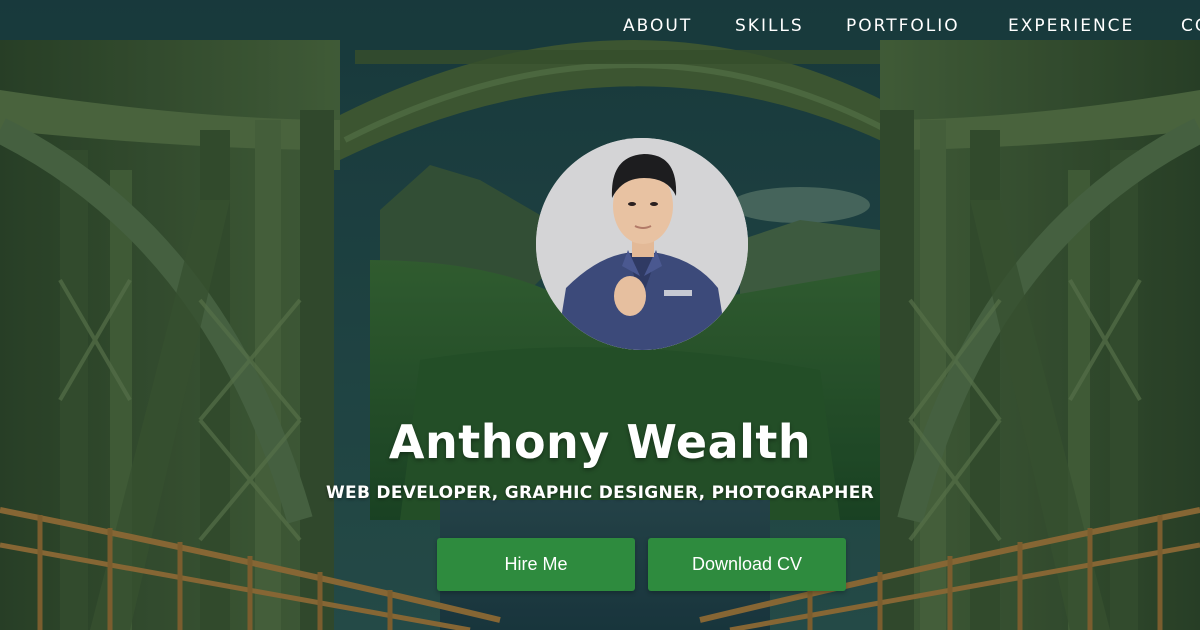 This screenshot has height=630, width=1200. I want to click on nav-link-about: ABOUT, so click(657, 26).